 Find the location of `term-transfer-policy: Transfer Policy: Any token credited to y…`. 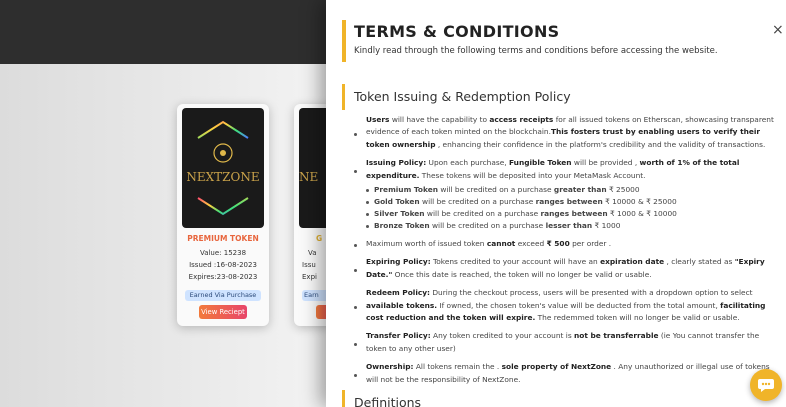

term-transfer-policy: Transfer Policy: Any token credited to y… is located at coordinates (568, 342).